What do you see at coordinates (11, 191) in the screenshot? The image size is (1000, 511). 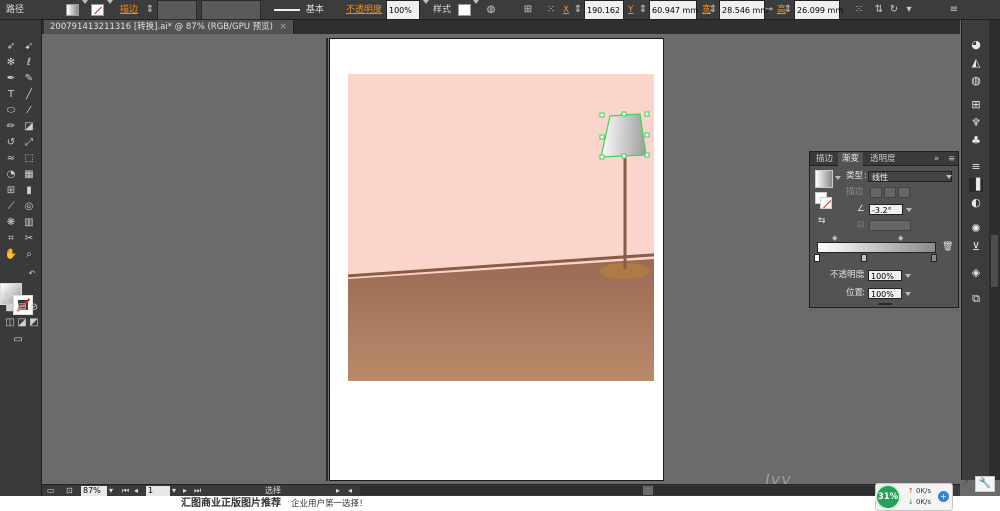 I see `mesh-tool-icon: ⊞` at bounding box center [11, 191].